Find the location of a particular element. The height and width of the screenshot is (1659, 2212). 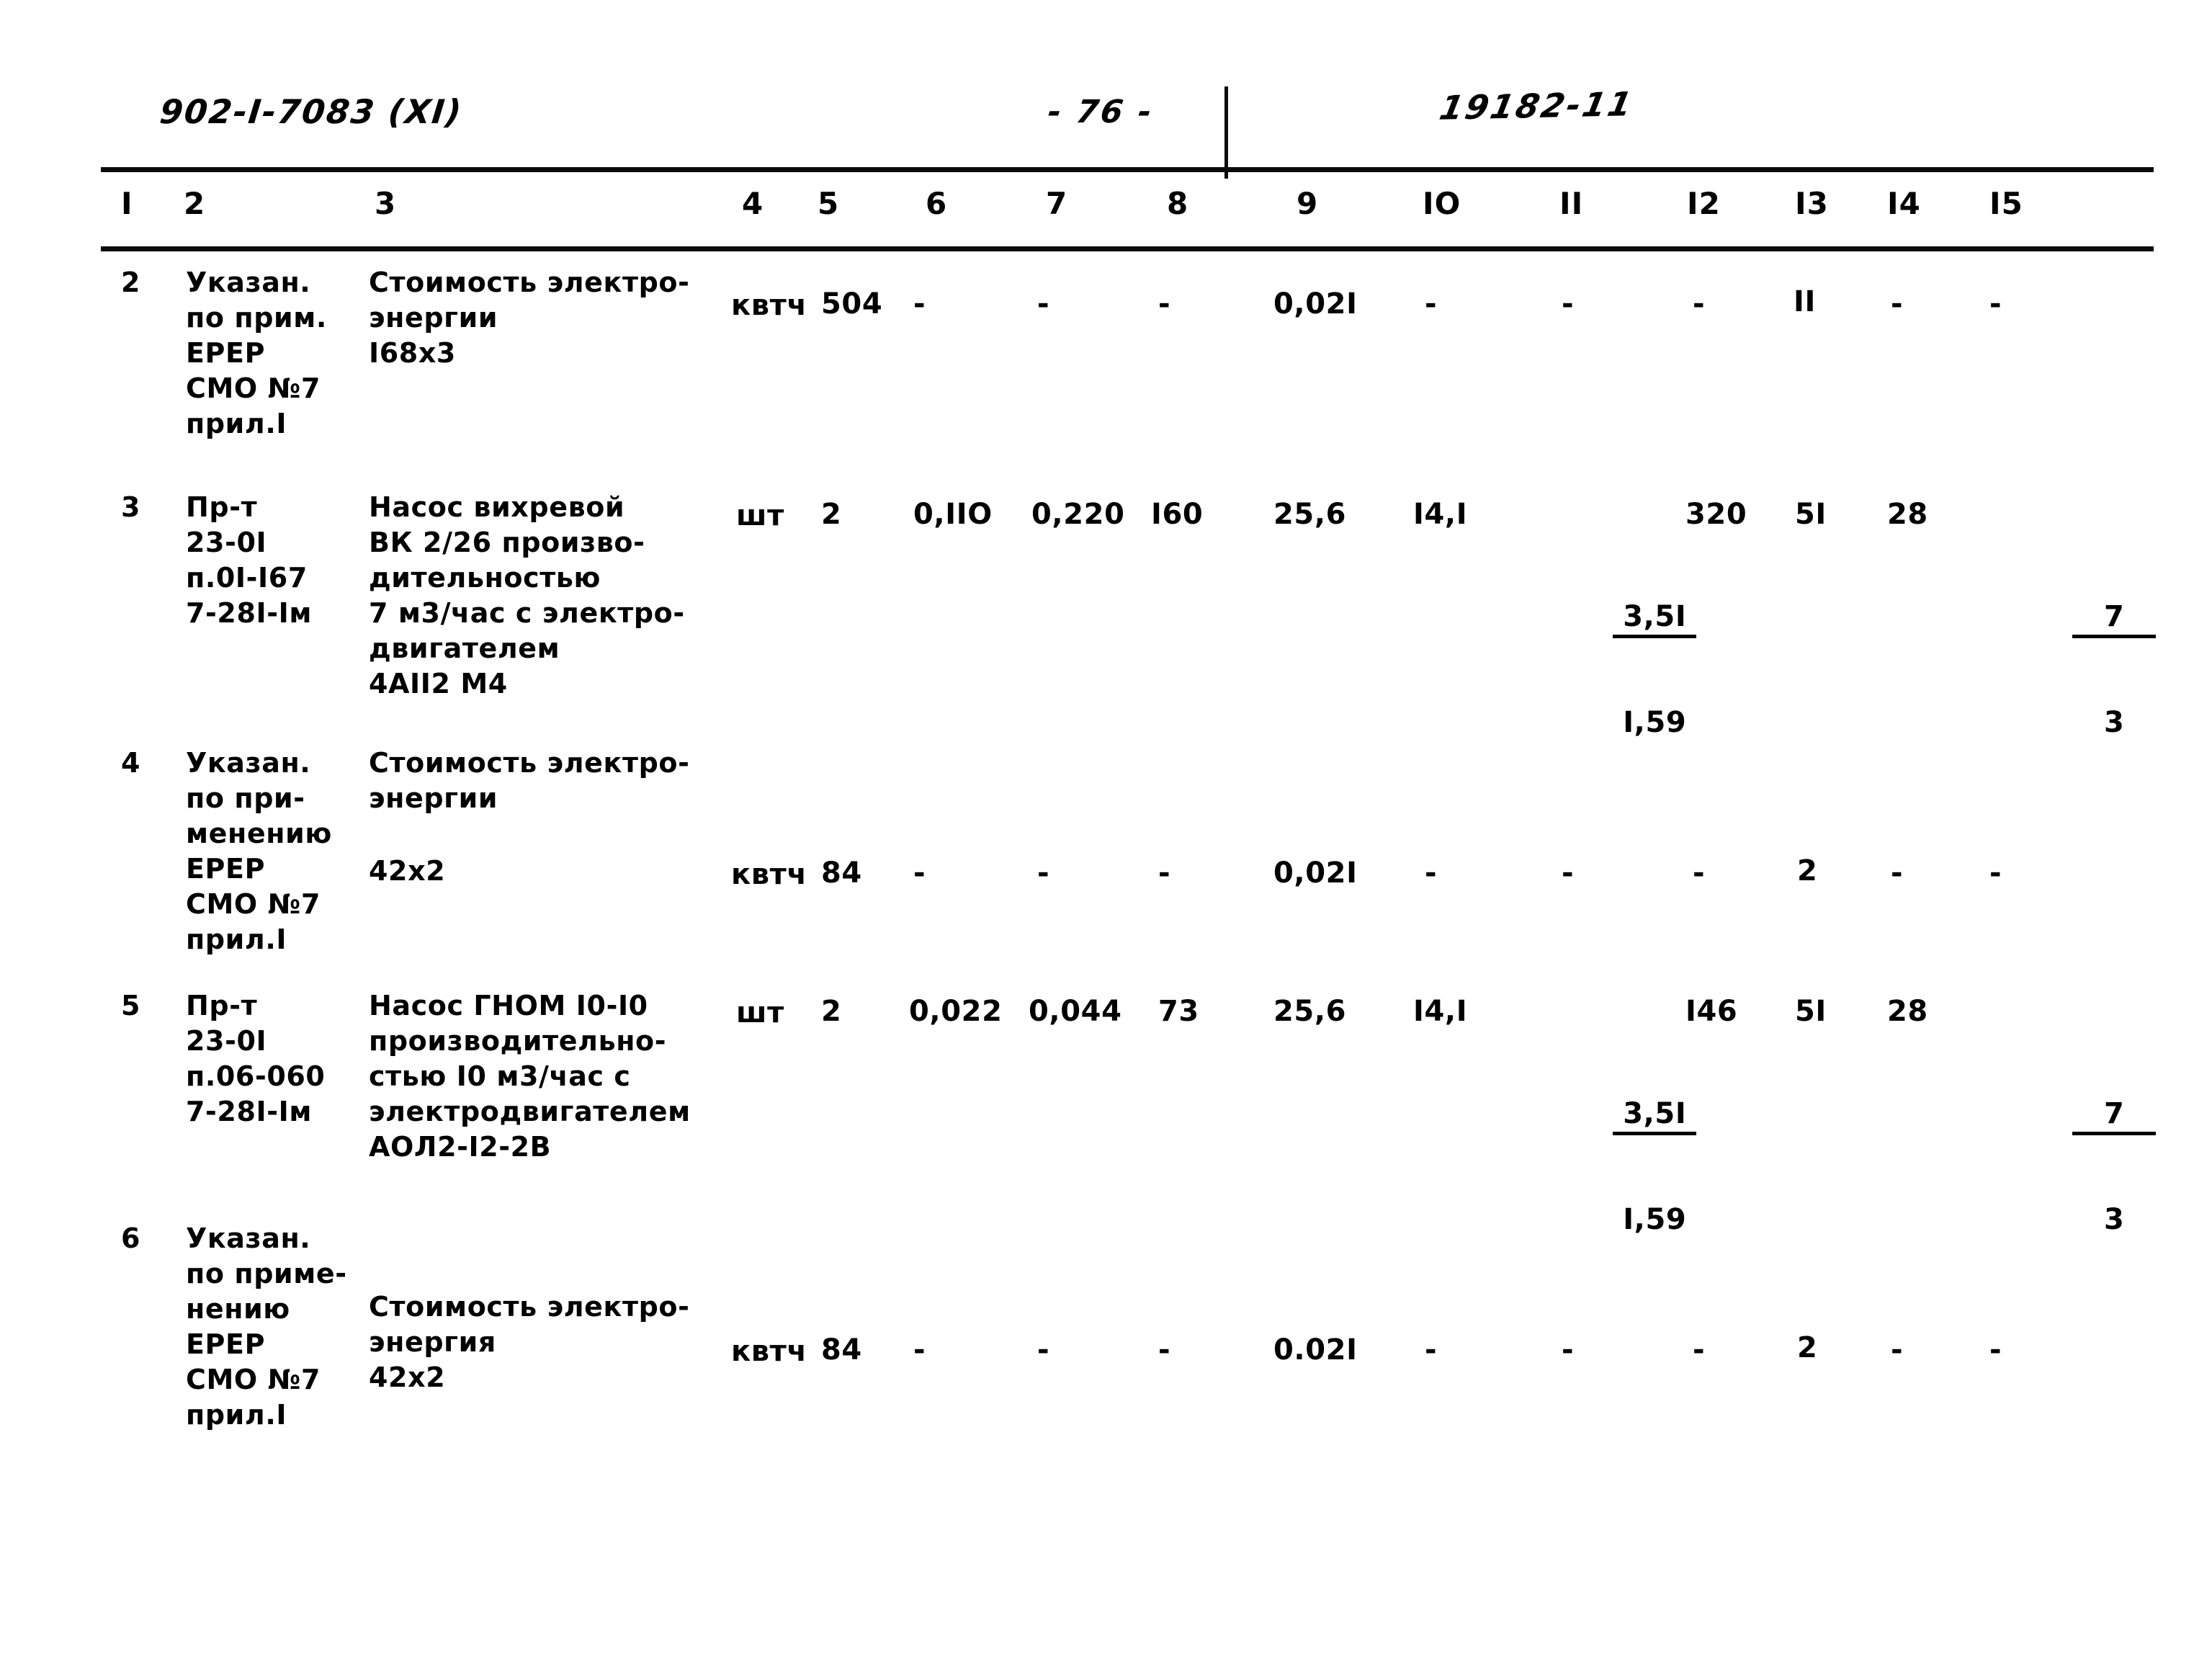

row-description: Стоимость электро- энергии I68х3 is located at coordinates (529, 318).